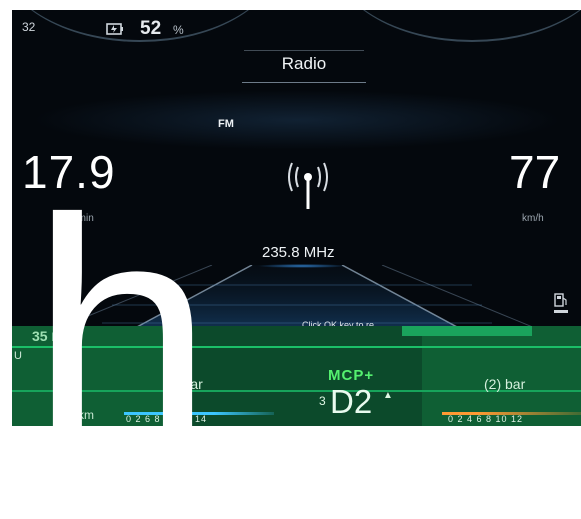 This screenshot has width=581, height=519. Describe the element at coordinates (351, 401) in the screenshot. I see `gear-indicator: D2` at that location.